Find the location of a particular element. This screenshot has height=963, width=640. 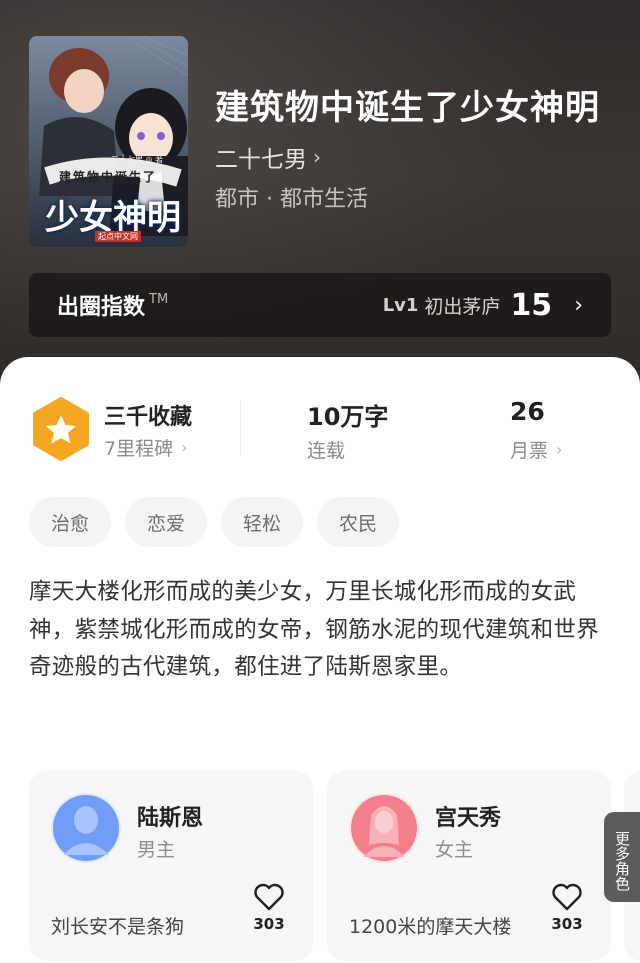

index-value-group: Lv1 初出茅庐 15 › is located at coordinates (483, 305).